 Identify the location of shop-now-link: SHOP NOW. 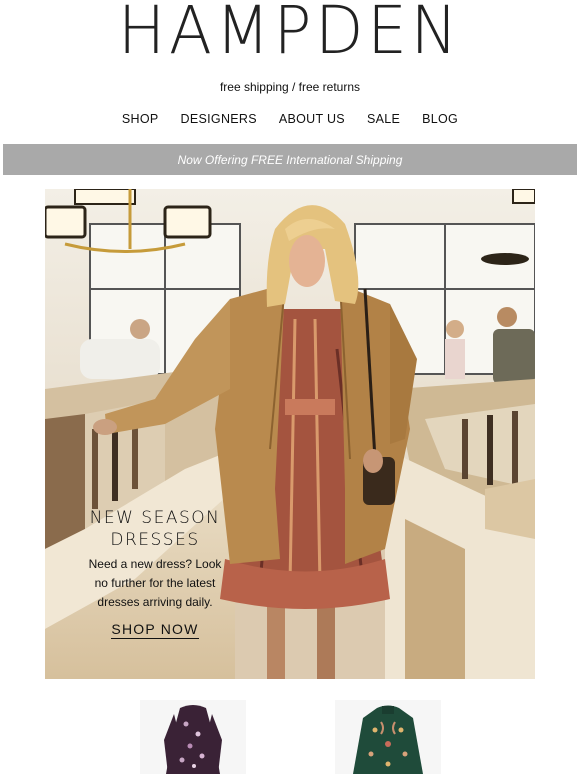
(155, 630).